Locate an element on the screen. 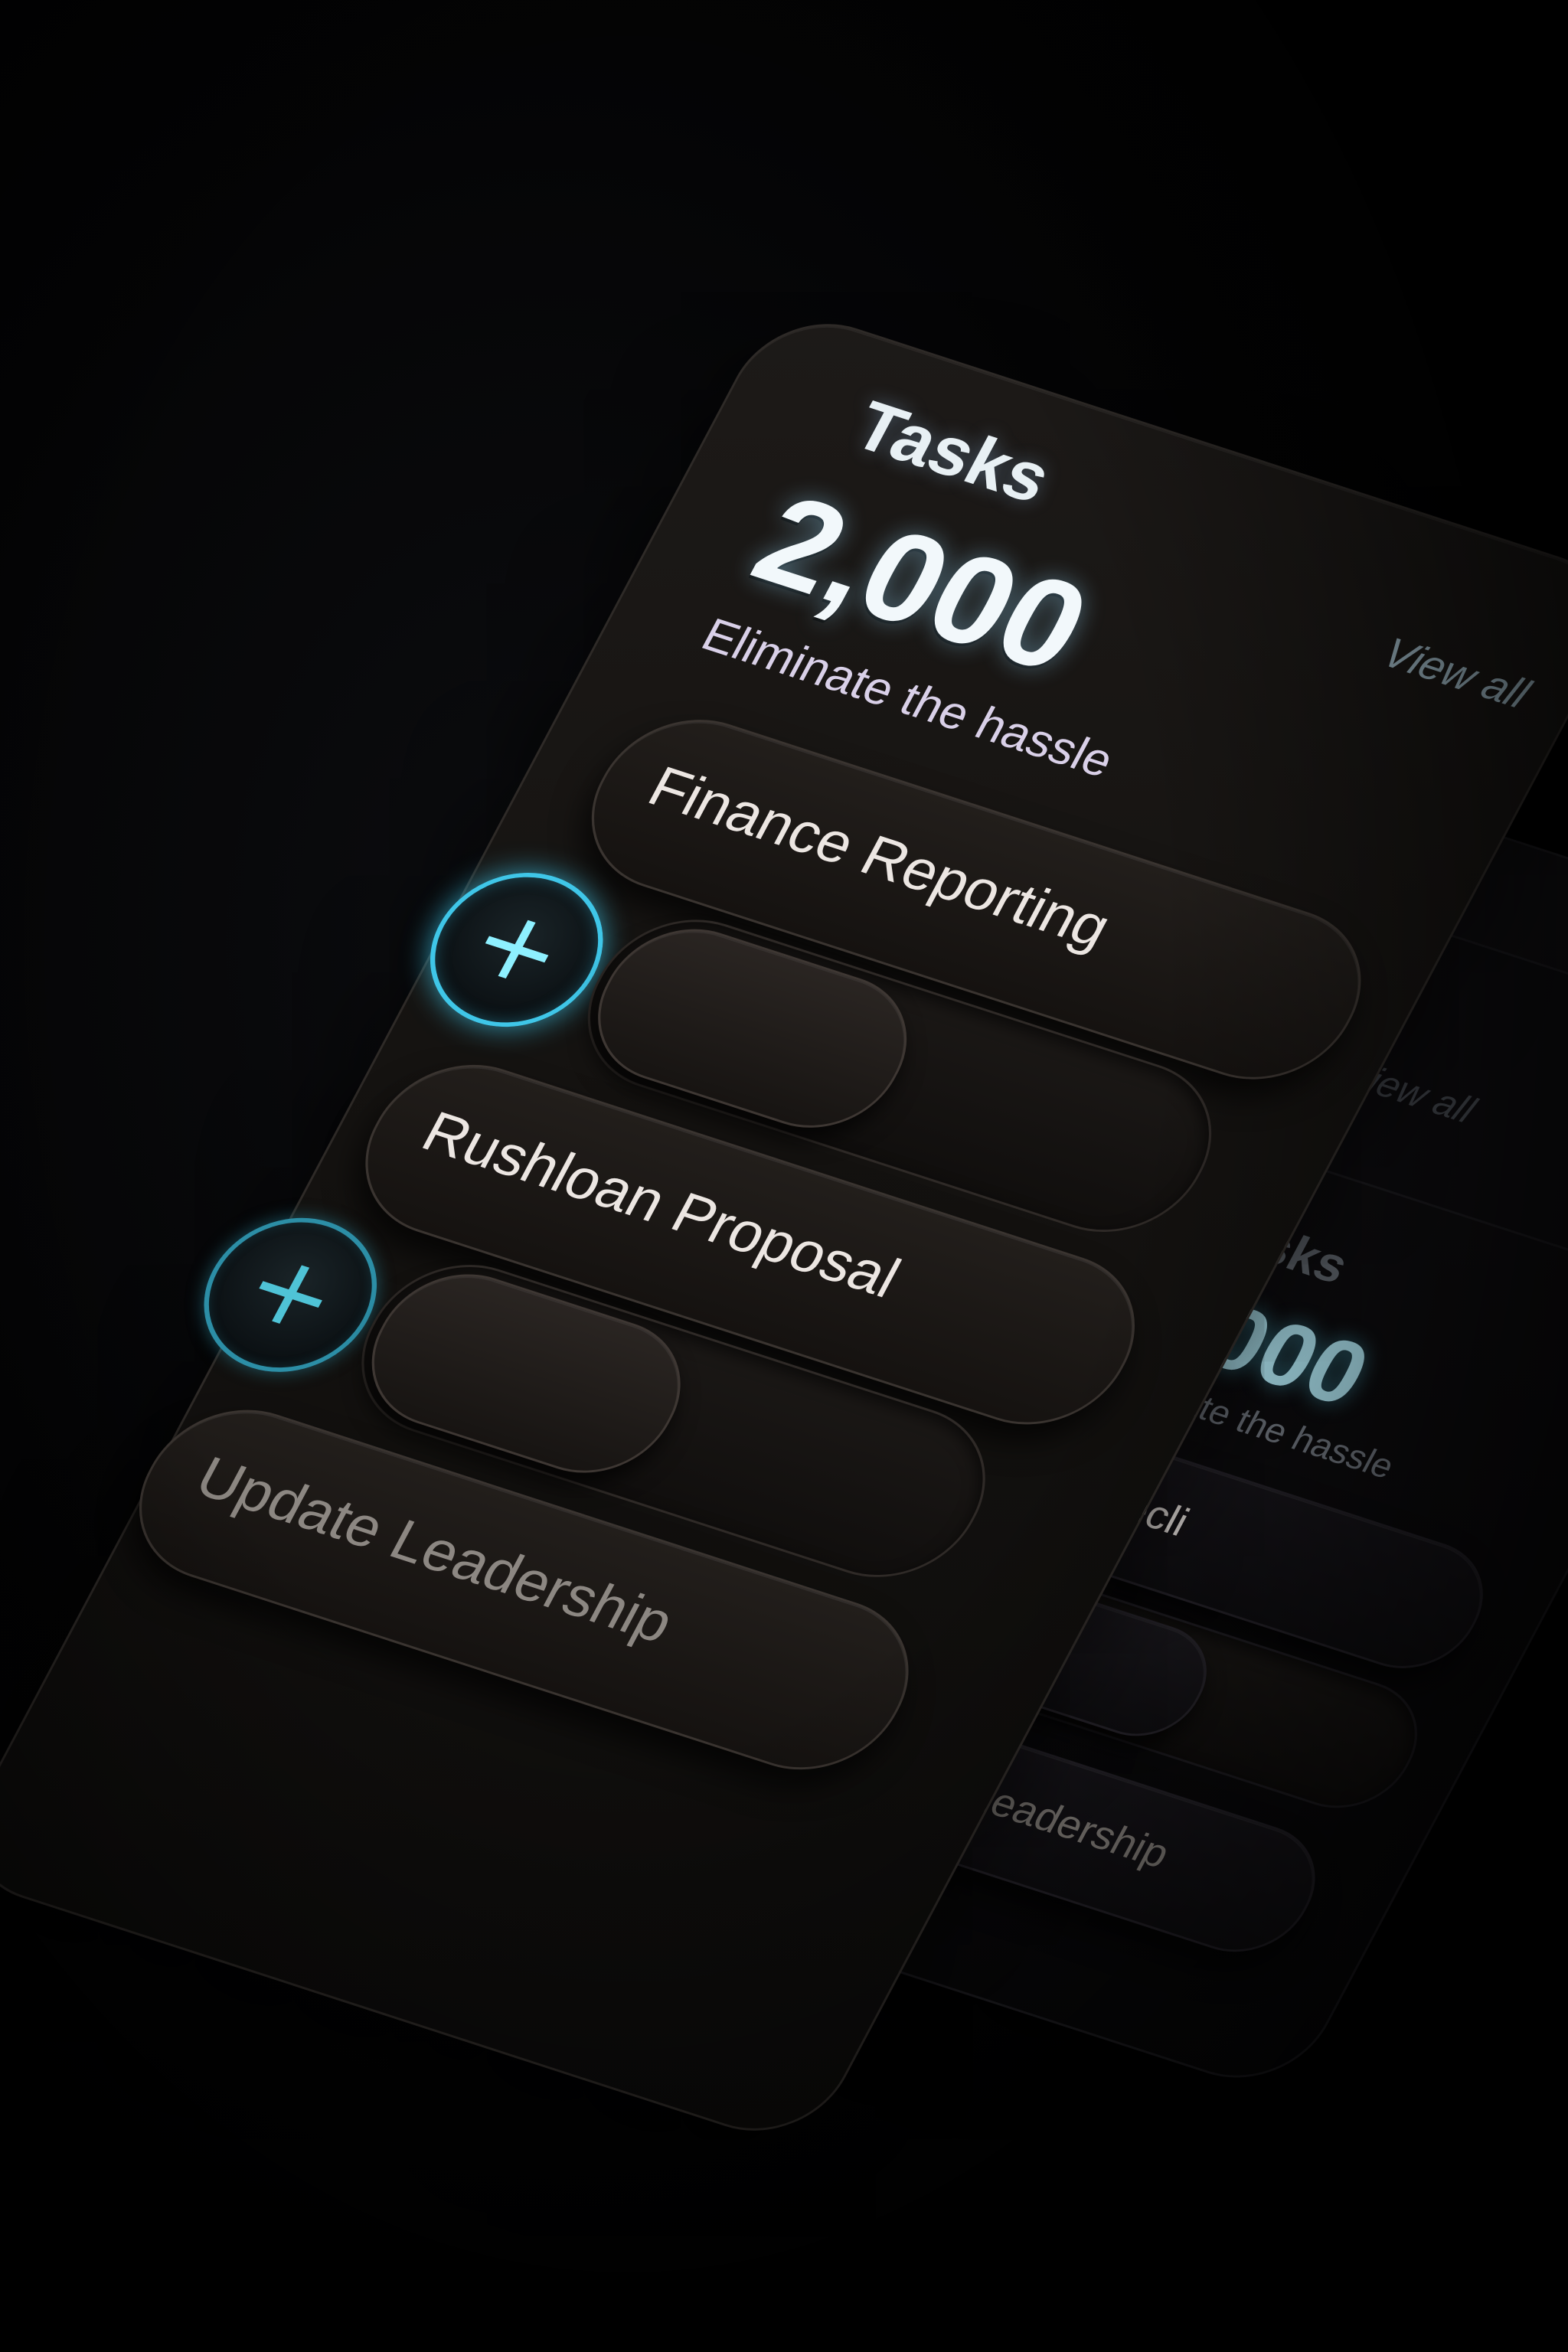  view-all-link: View all is located at coordinates (1456, 673).